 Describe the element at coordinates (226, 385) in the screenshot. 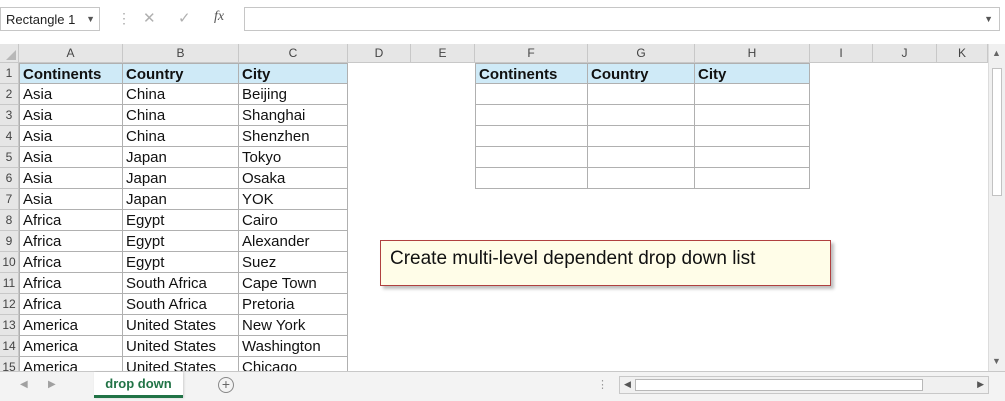

I see `add-sheet-icon: +` at that location.